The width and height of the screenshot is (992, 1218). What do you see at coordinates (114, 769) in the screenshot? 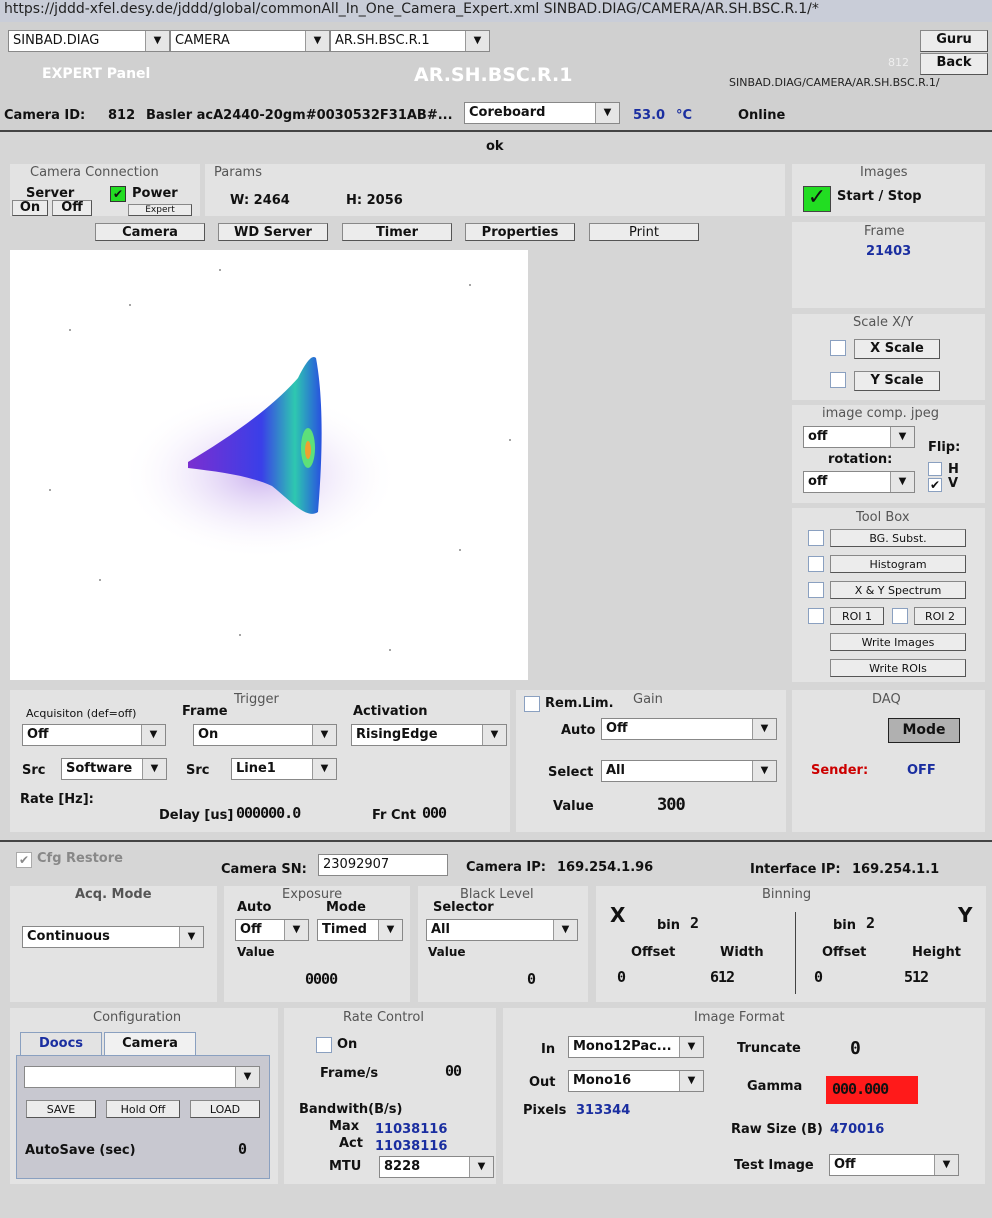
I see `source-select: Software ▼` at bounding box center [114, 769].